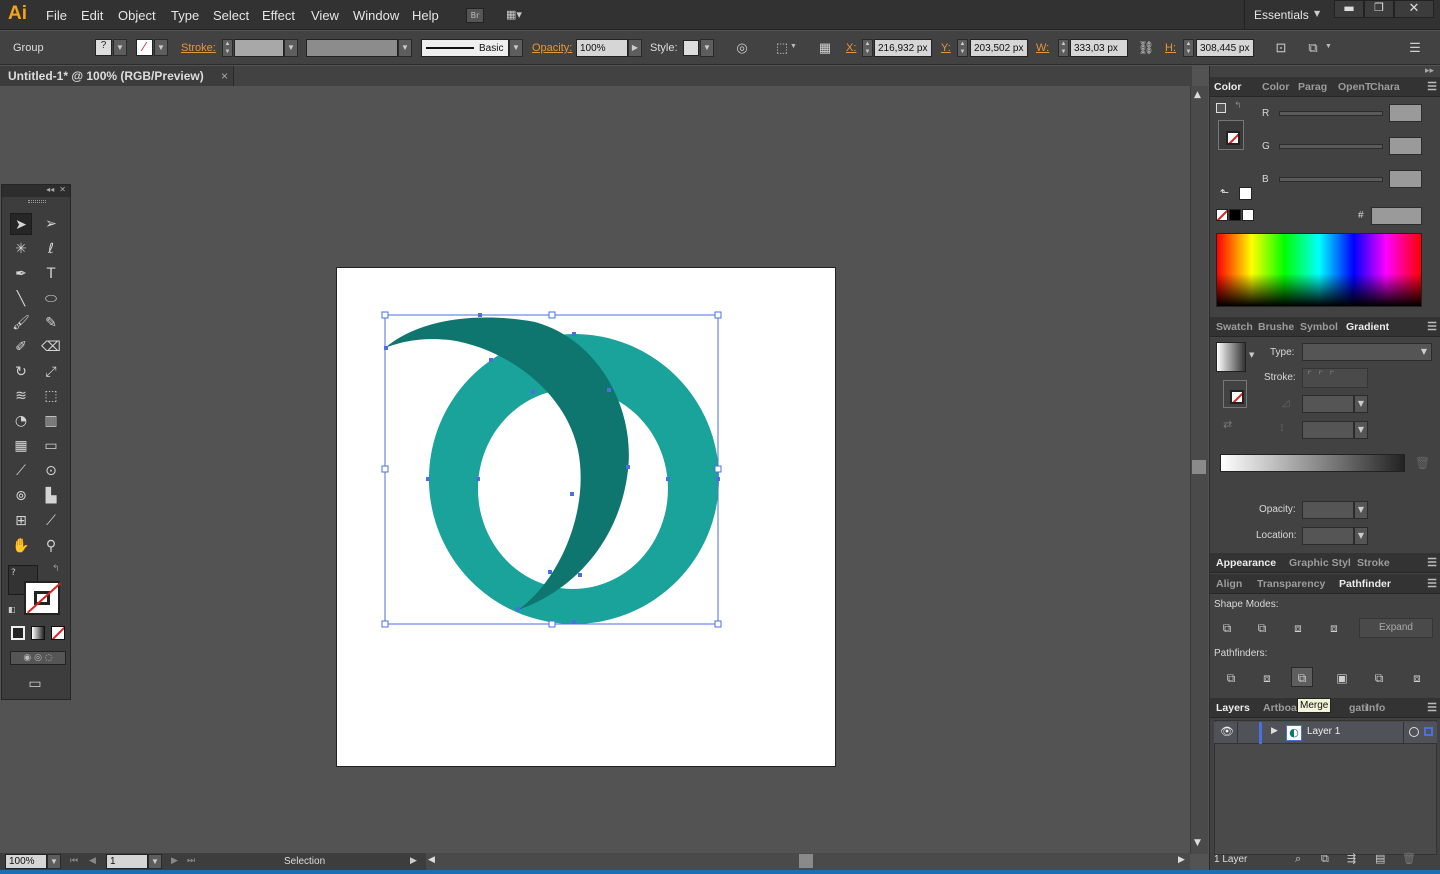 The height and width of the screenshot is (874, 1440). I want to click on stroke-proxy, so click(1231, 135).